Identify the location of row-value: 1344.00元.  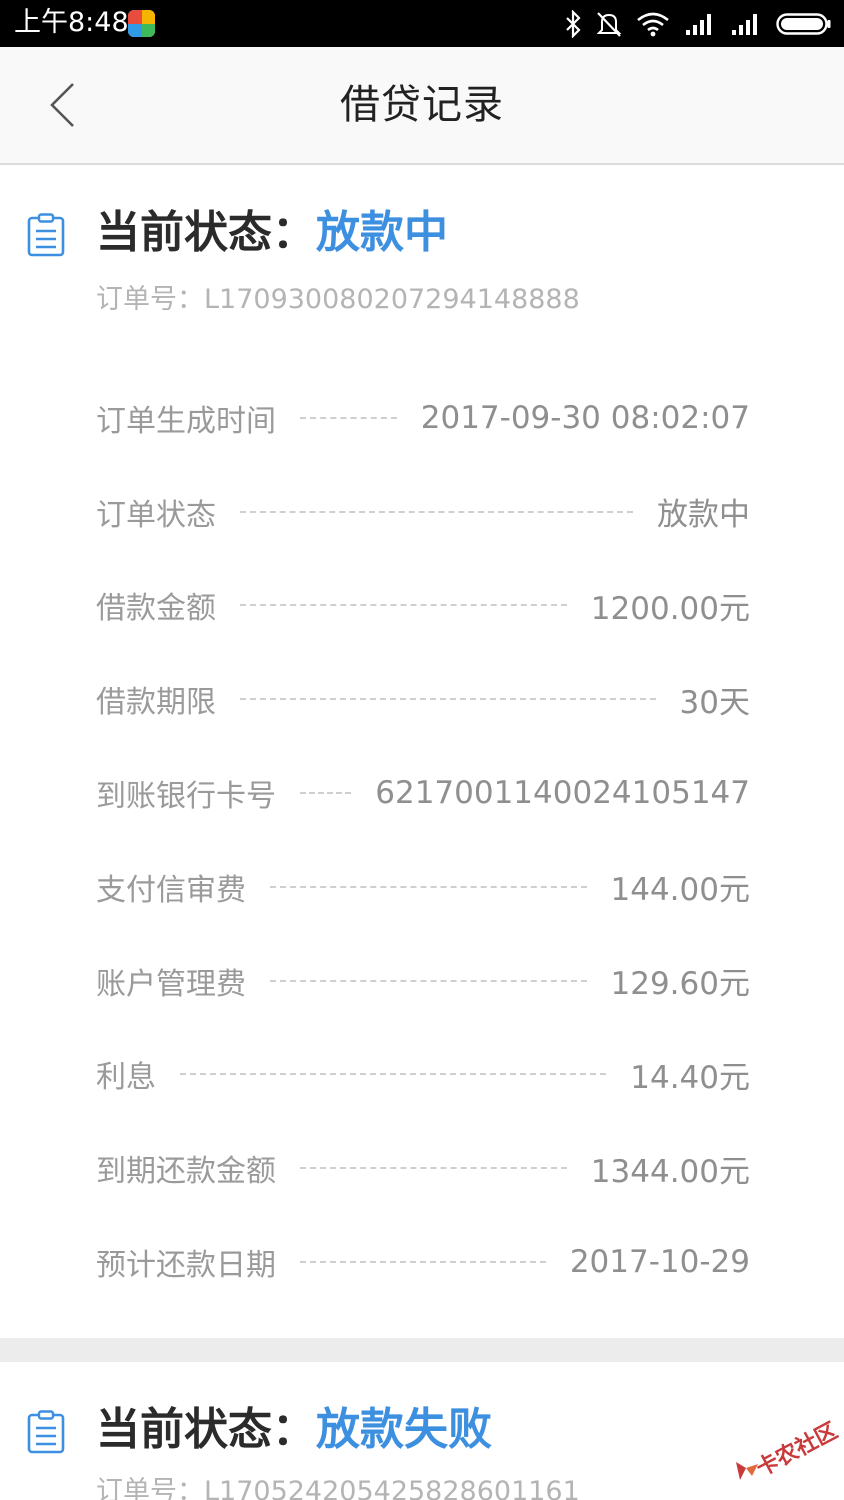
(670, 1171).